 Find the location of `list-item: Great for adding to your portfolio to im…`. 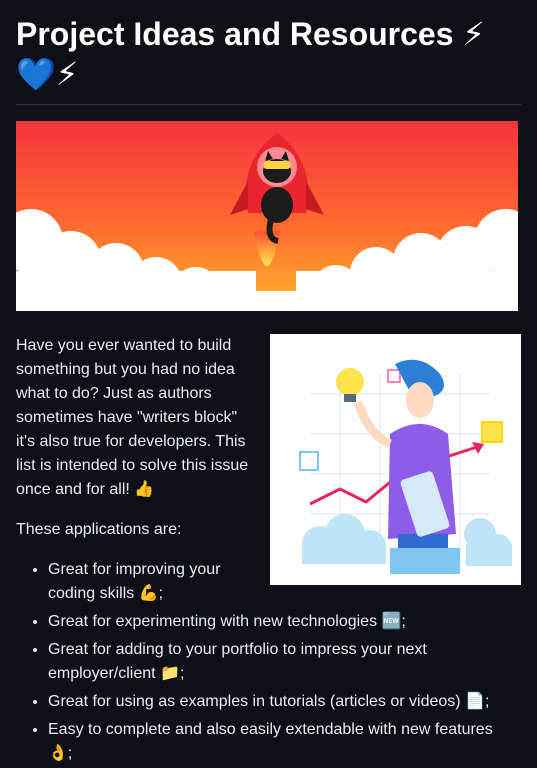

list-item: Great for adding to your portfolio to im… is located at coordinates (284, 662).